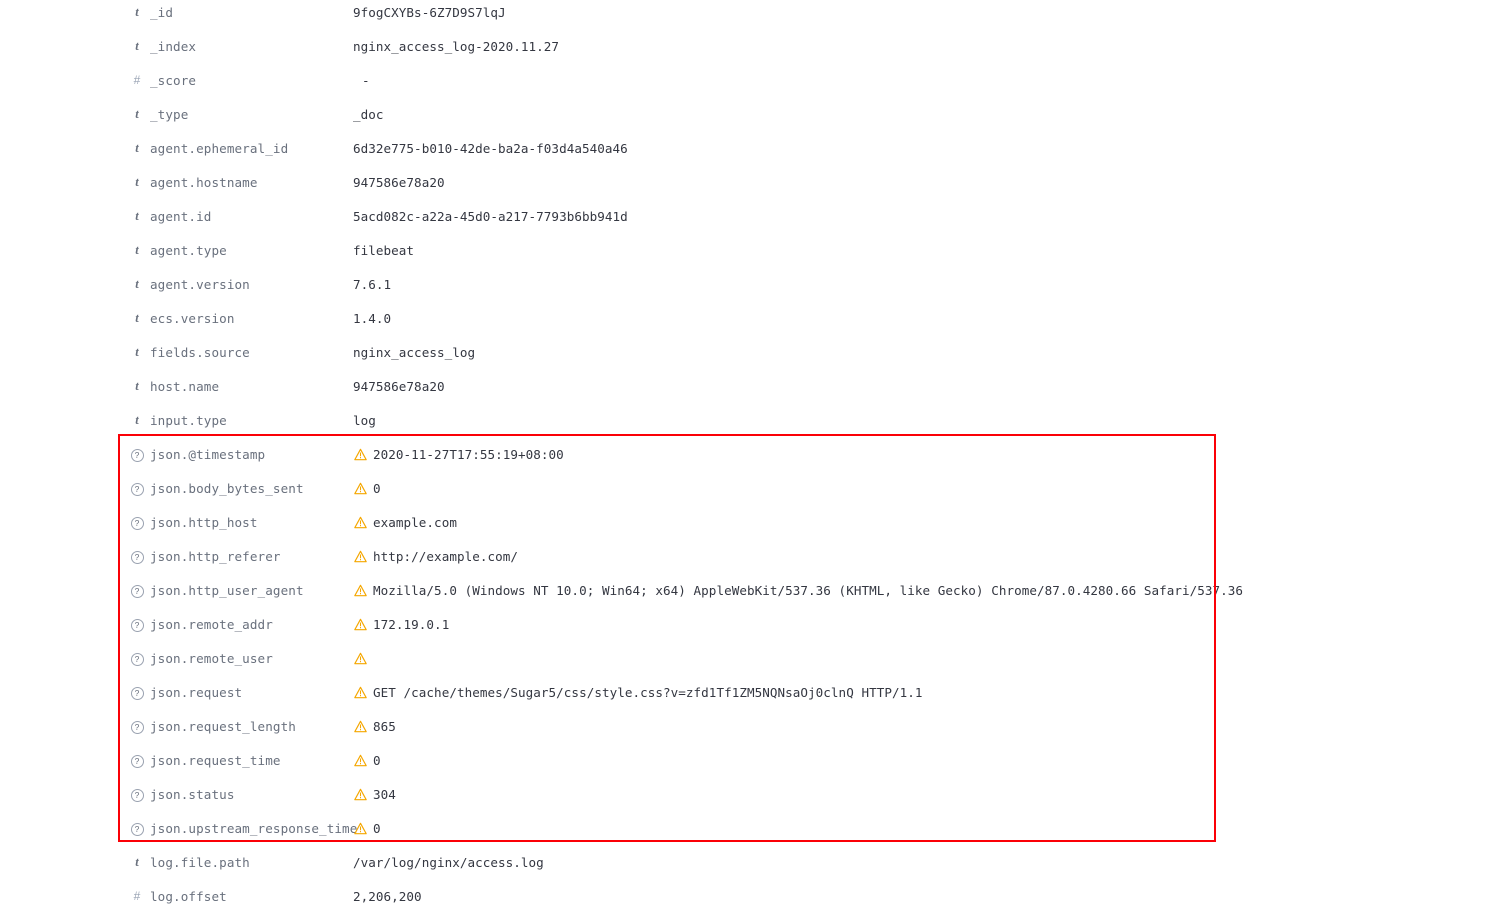  What do you see at coordinates (753, 488) in the screenshot?
I see `table-row: ? json.body_bytes_sent 0` at bounding box center [753, 488].